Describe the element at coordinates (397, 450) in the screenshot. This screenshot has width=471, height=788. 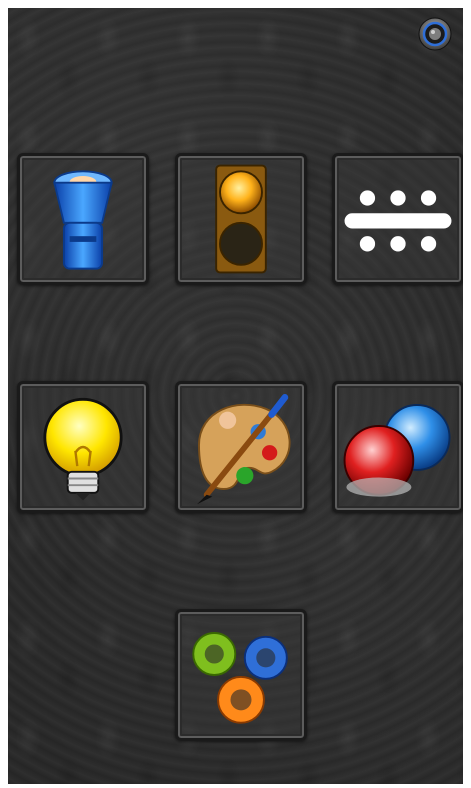
I see `police-lights-icon` at that location.